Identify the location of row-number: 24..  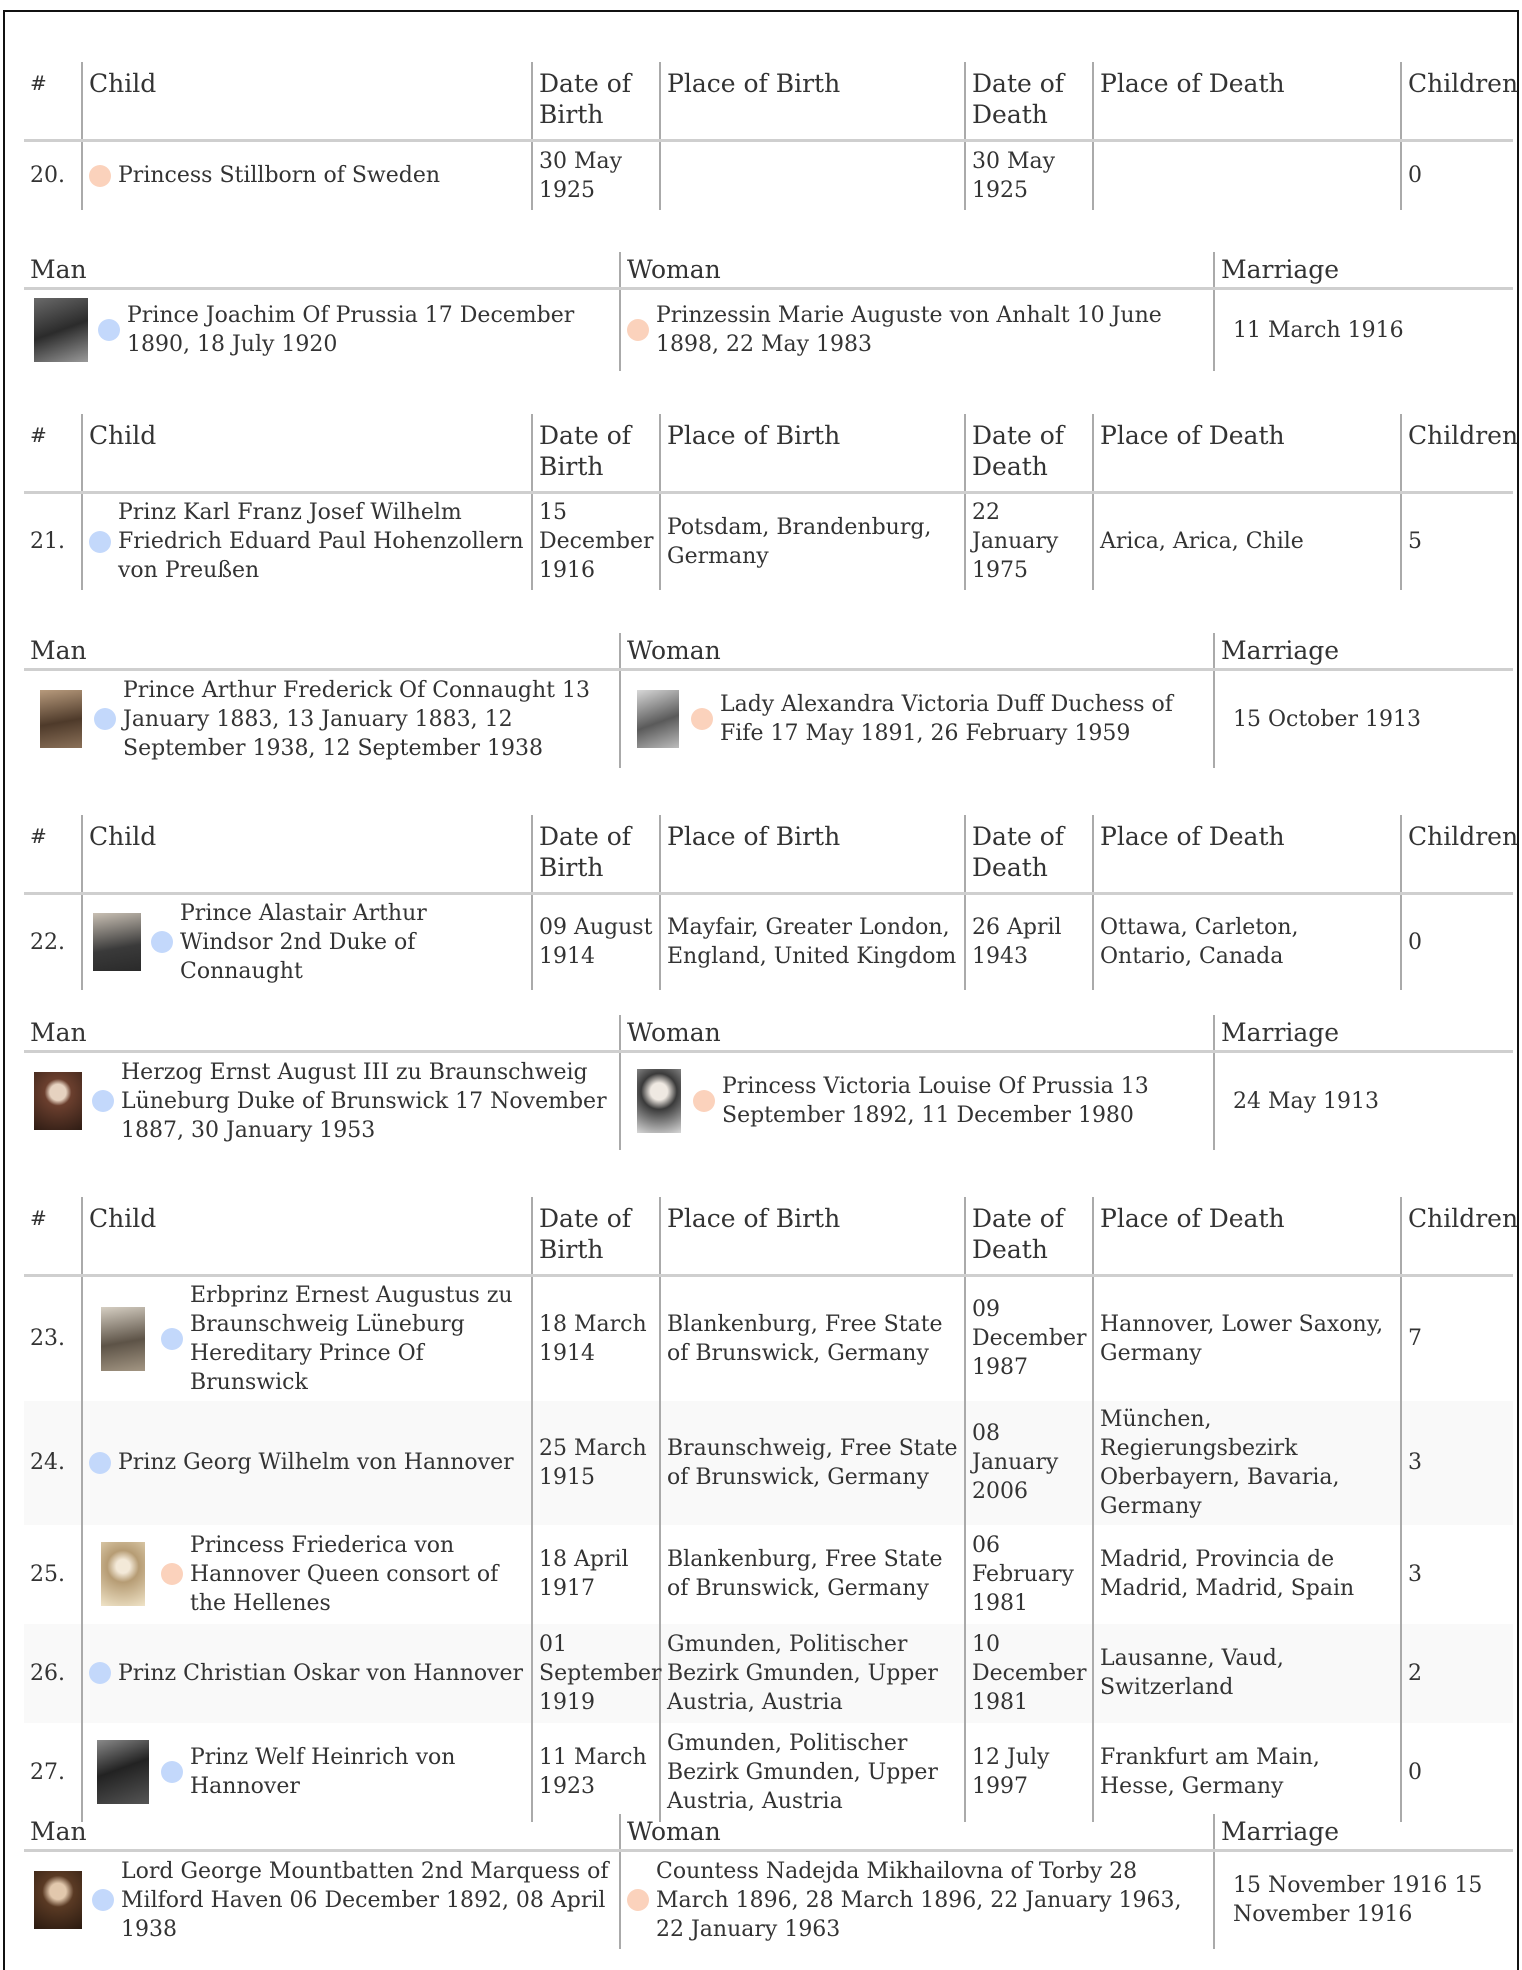
(47, 1462).